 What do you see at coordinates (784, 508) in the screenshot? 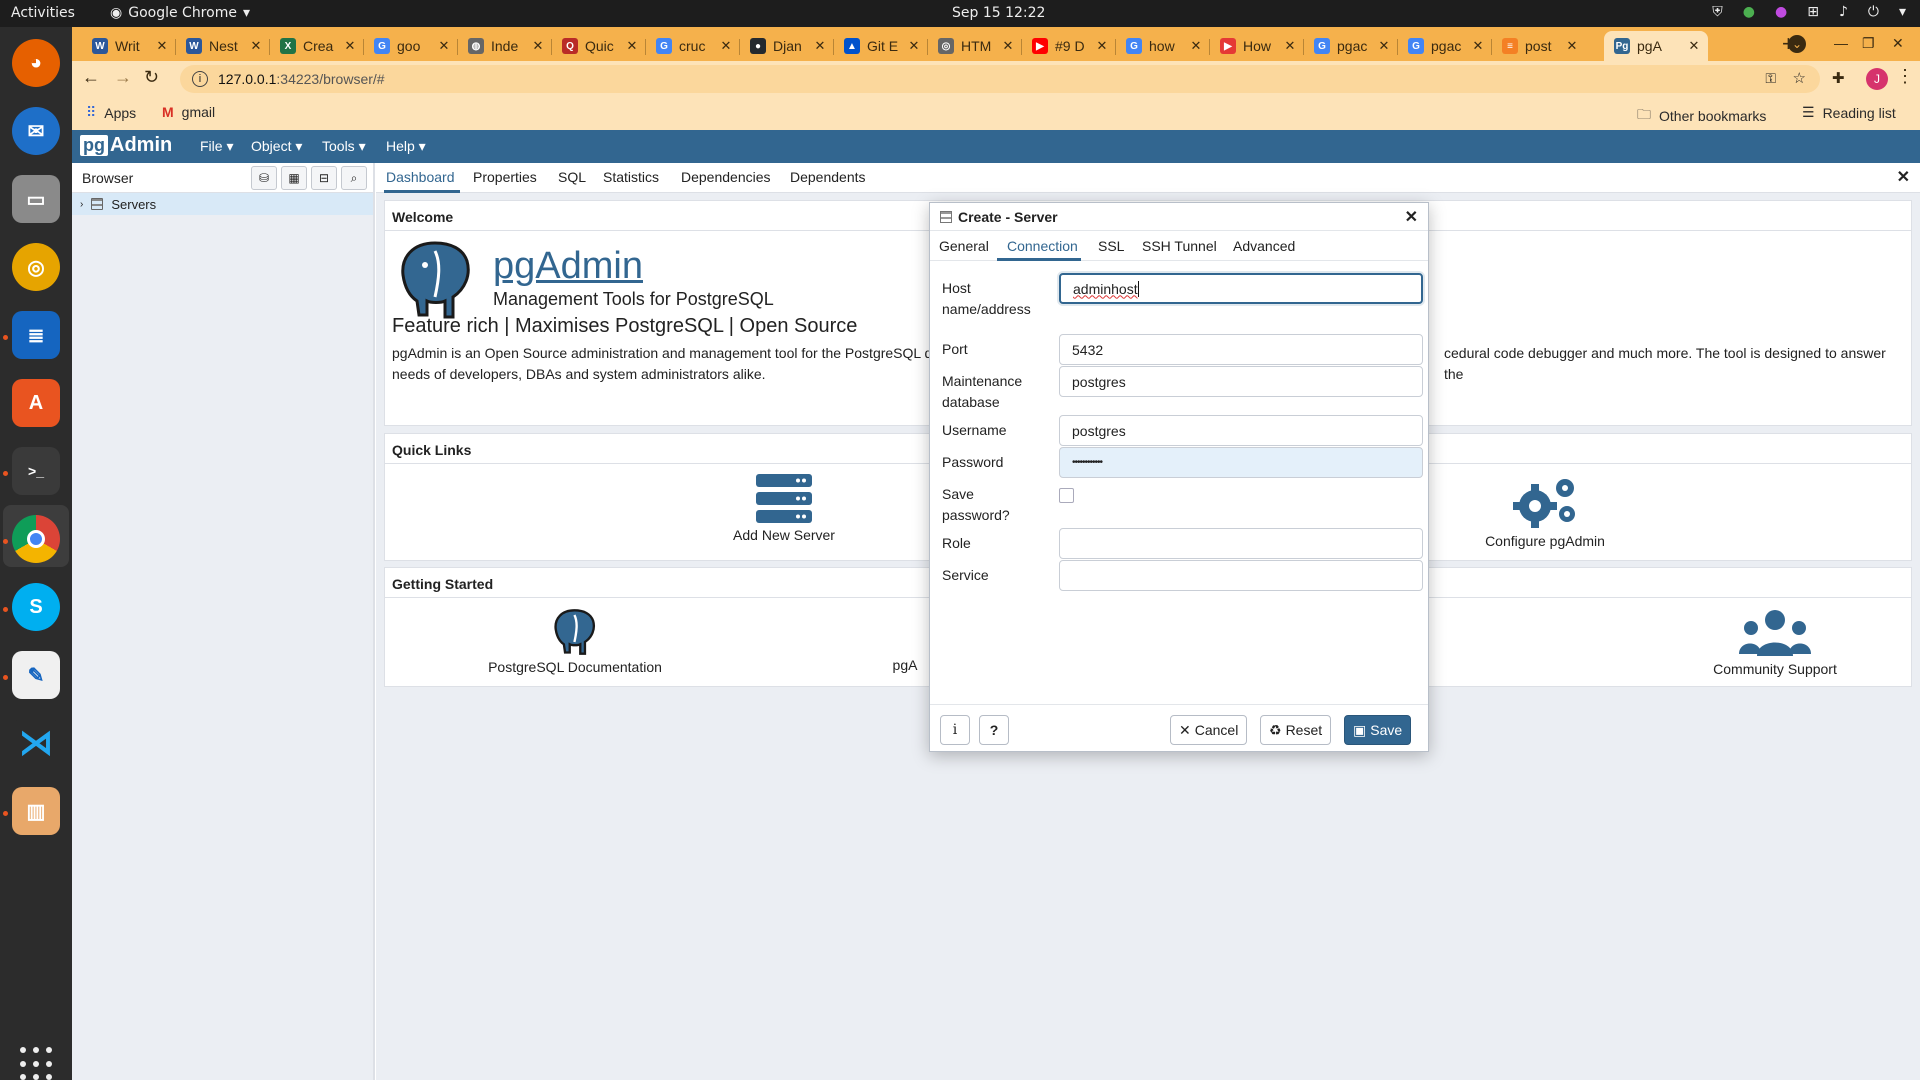
I see `add-new-server-link: Add New Server` at bounding box center [784, 508].